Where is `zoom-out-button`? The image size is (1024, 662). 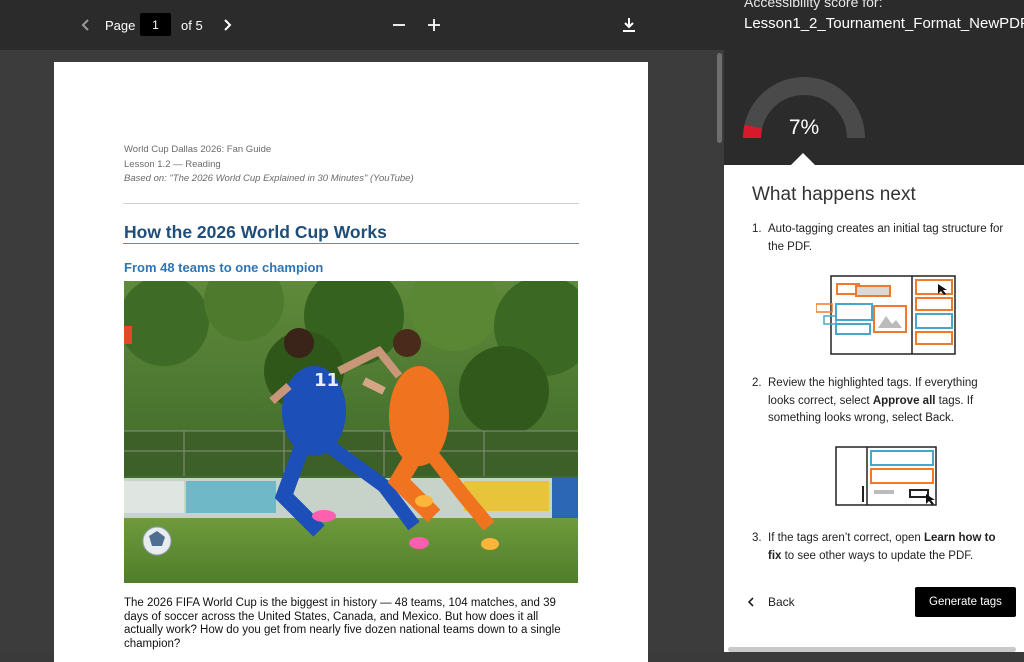
zoom-out-button is located at coordinates (399, 25).